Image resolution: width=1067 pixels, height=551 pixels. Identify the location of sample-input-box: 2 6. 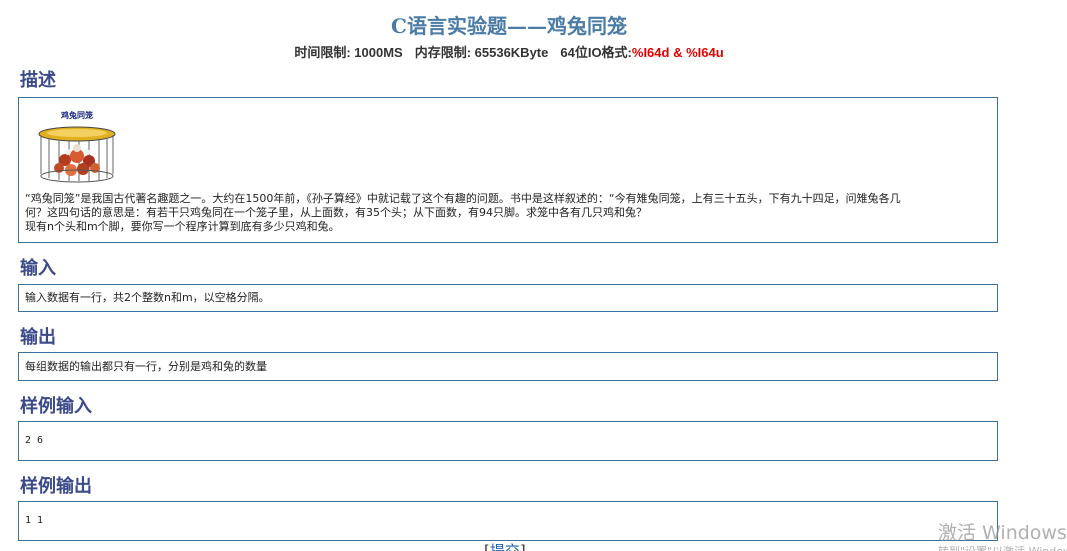
(508, 441).